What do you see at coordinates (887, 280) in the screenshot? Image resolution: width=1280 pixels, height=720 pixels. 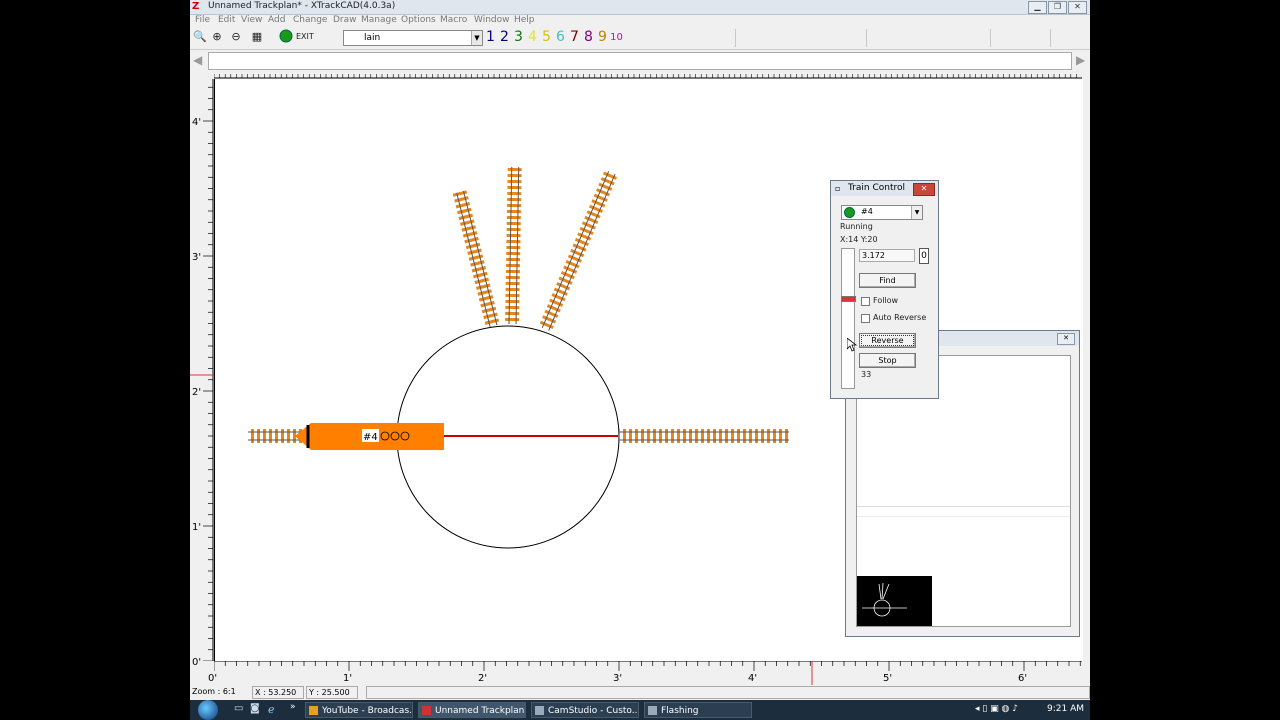 I see `find-button: Find` at bounding box center [887, 280].